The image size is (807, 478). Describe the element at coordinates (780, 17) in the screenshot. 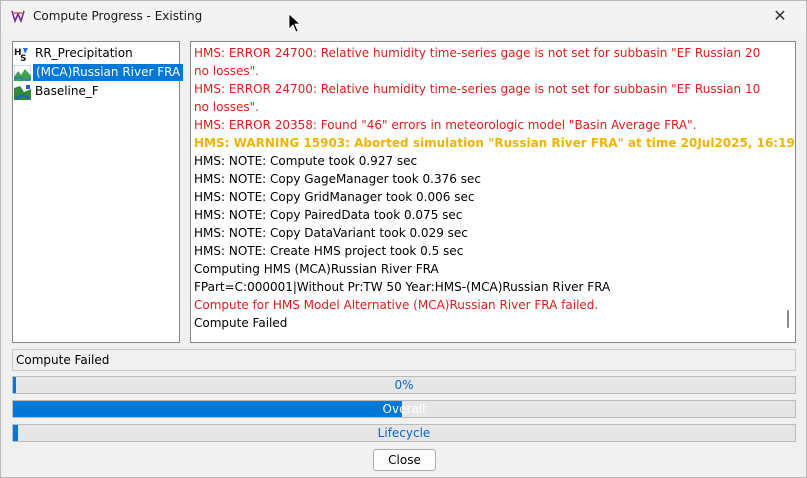

I see `close-icon: ✕` at that location.